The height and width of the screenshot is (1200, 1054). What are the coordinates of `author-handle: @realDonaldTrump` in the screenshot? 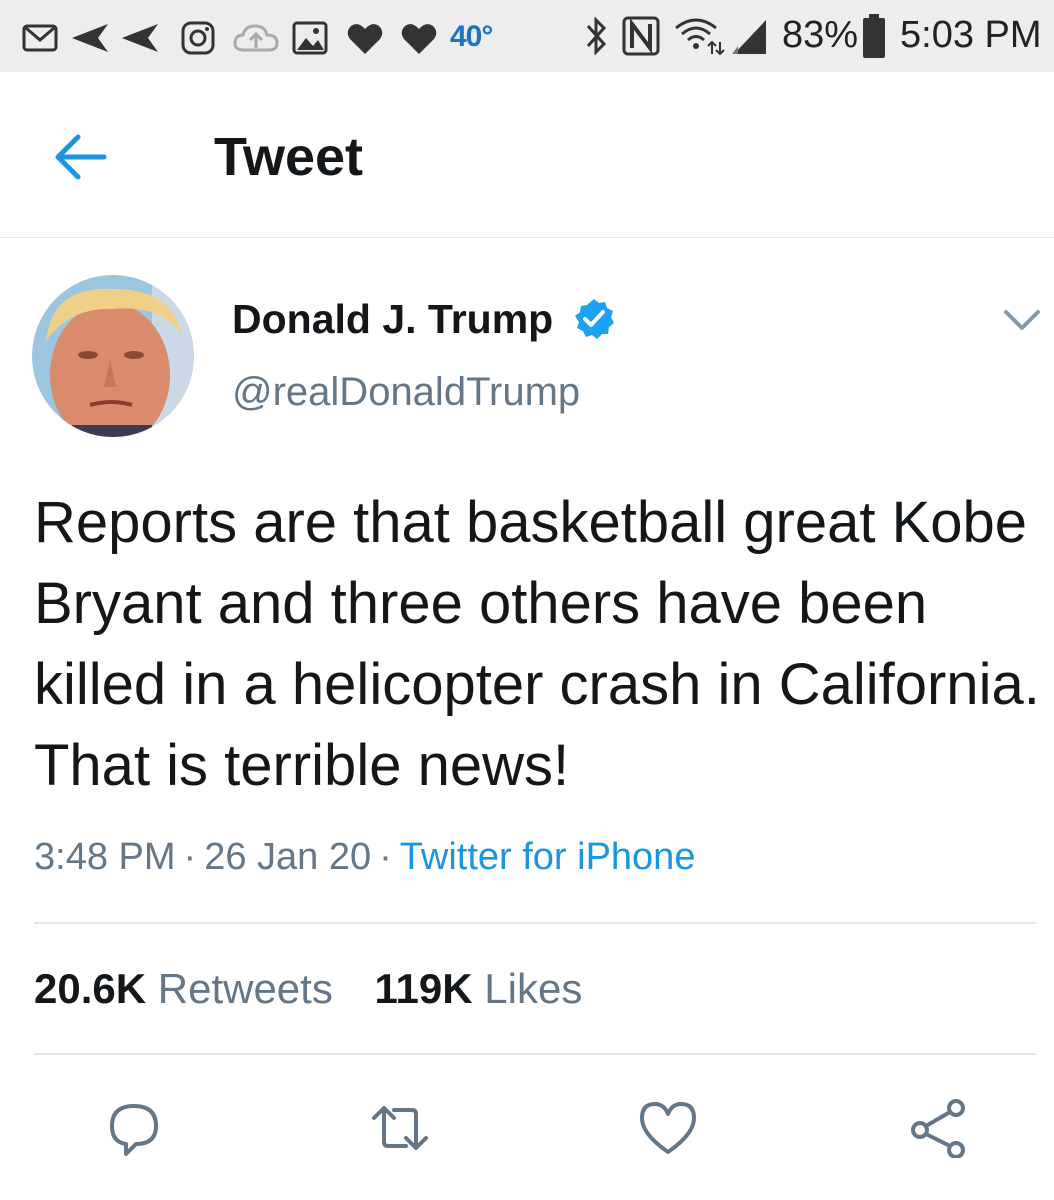 It's located at (406, 392).